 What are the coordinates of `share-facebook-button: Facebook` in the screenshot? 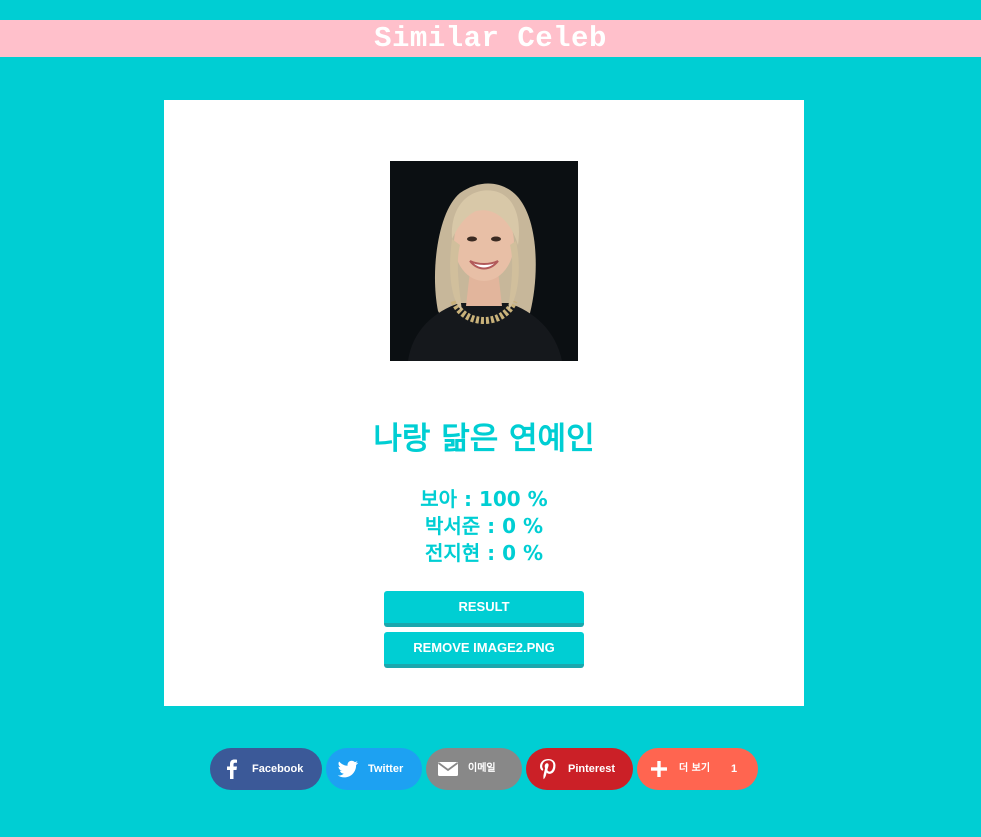 It's located at (266, 769).